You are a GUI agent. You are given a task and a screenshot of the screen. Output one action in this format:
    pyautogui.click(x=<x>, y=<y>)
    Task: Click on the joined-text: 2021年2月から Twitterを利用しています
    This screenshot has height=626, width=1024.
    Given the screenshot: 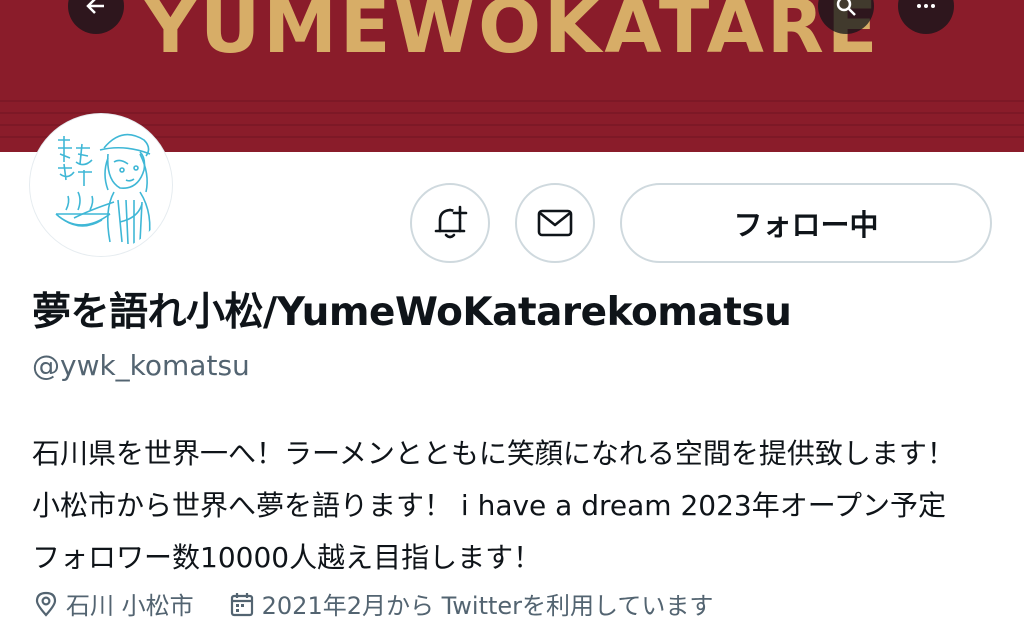 What is the action you would take?
    pyautogui.click(x=487, y=606)
    